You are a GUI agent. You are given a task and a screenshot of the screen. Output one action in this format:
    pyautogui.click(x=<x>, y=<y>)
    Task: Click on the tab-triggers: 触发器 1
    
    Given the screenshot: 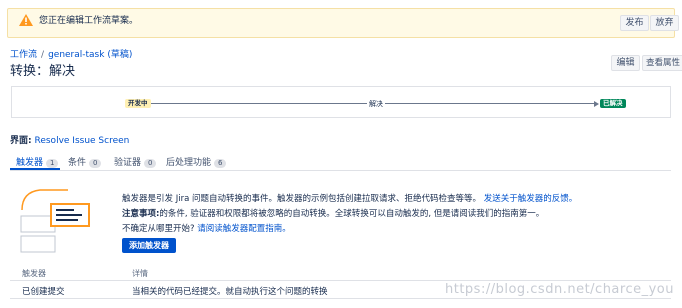 What is the action you would take?
    pyautogui.click(x=37, y=161)
    